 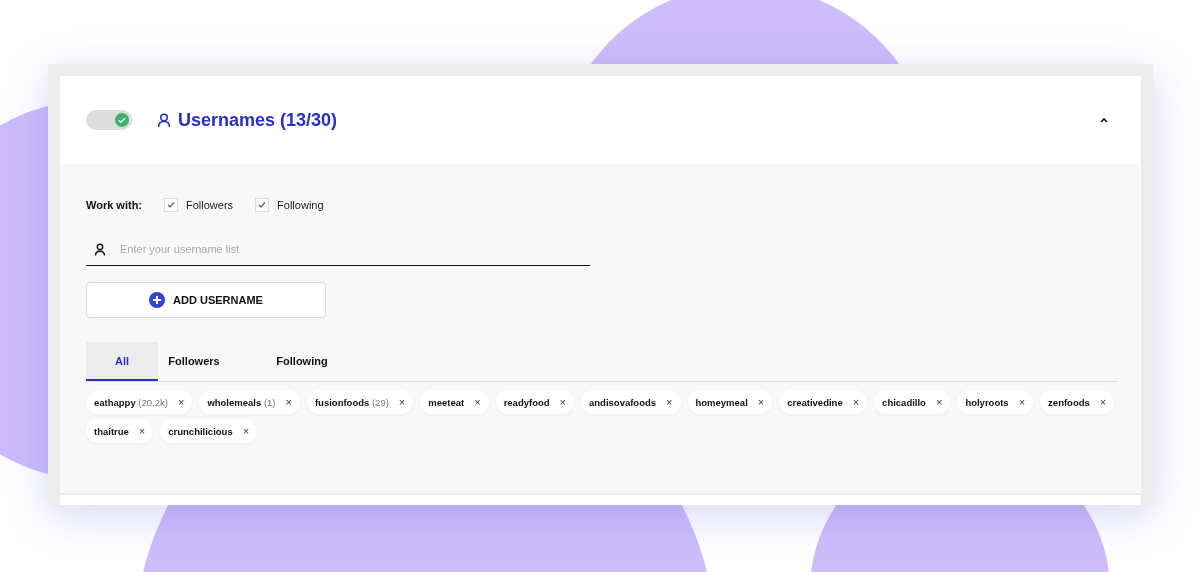 What do you see at coordinates (206, 300) in the screenshot?
I see `add-username-button: ADD USERNAME` at bounding box center [206, 300].